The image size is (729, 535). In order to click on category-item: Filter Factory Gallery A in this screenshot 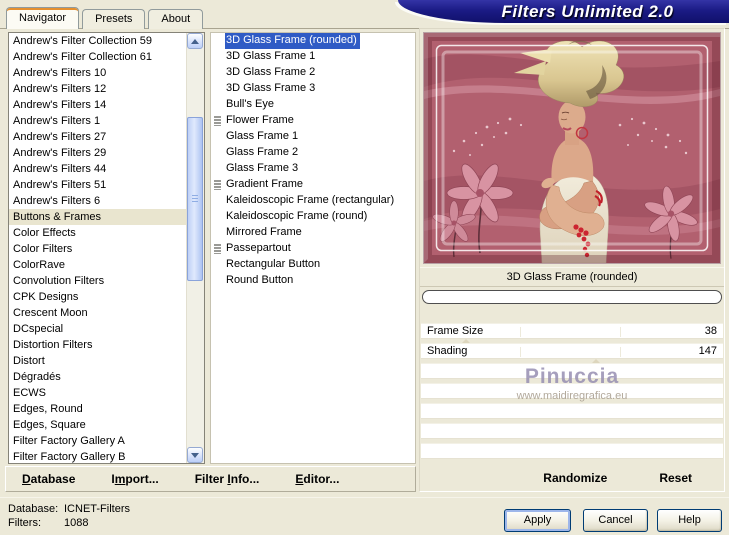, I will do `click(98, 441)`.